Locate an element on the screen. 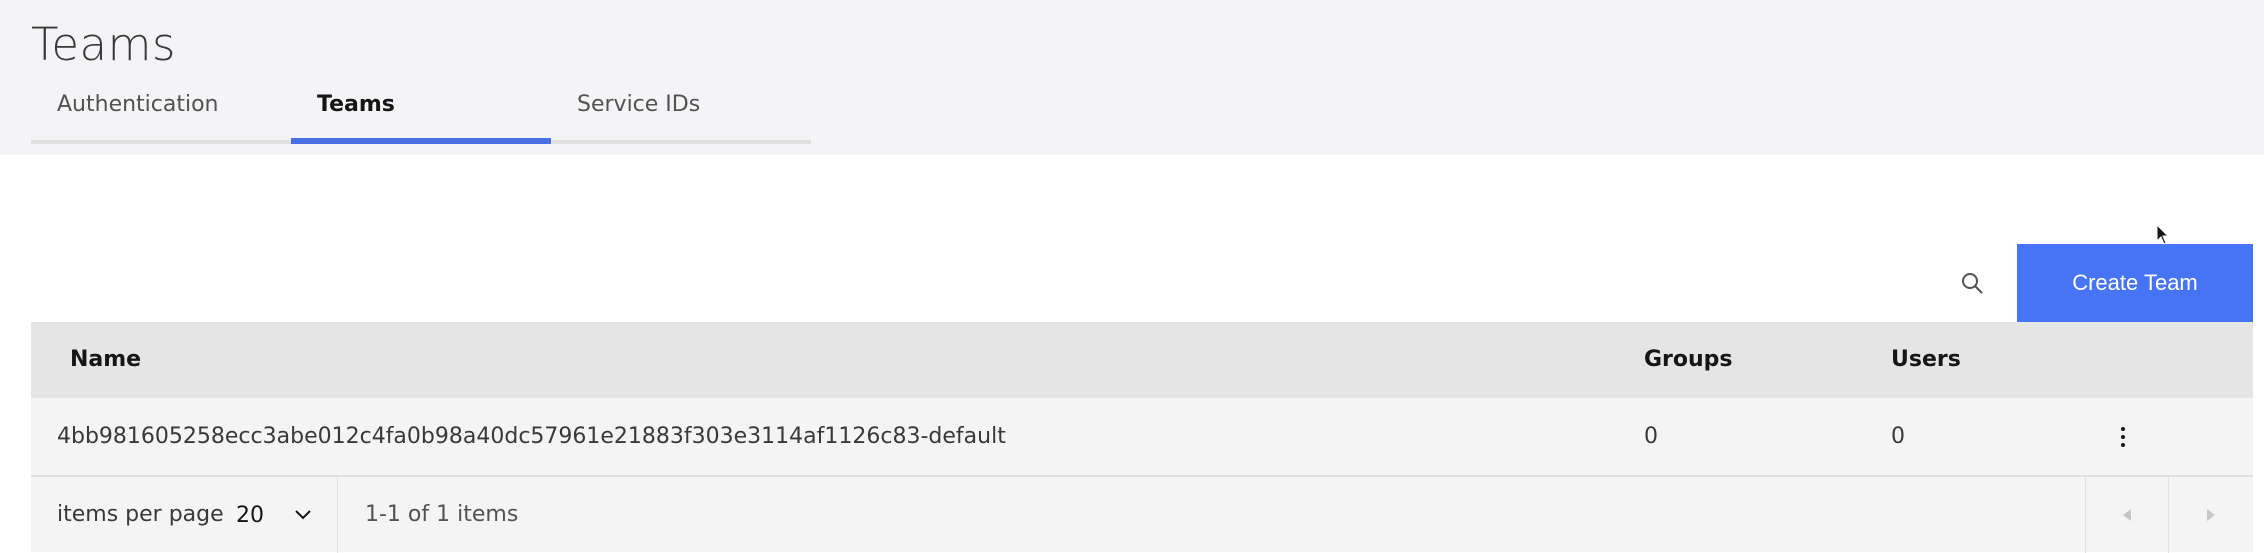  table-header: Name Groups Users is located at coordinates (1142, 360).